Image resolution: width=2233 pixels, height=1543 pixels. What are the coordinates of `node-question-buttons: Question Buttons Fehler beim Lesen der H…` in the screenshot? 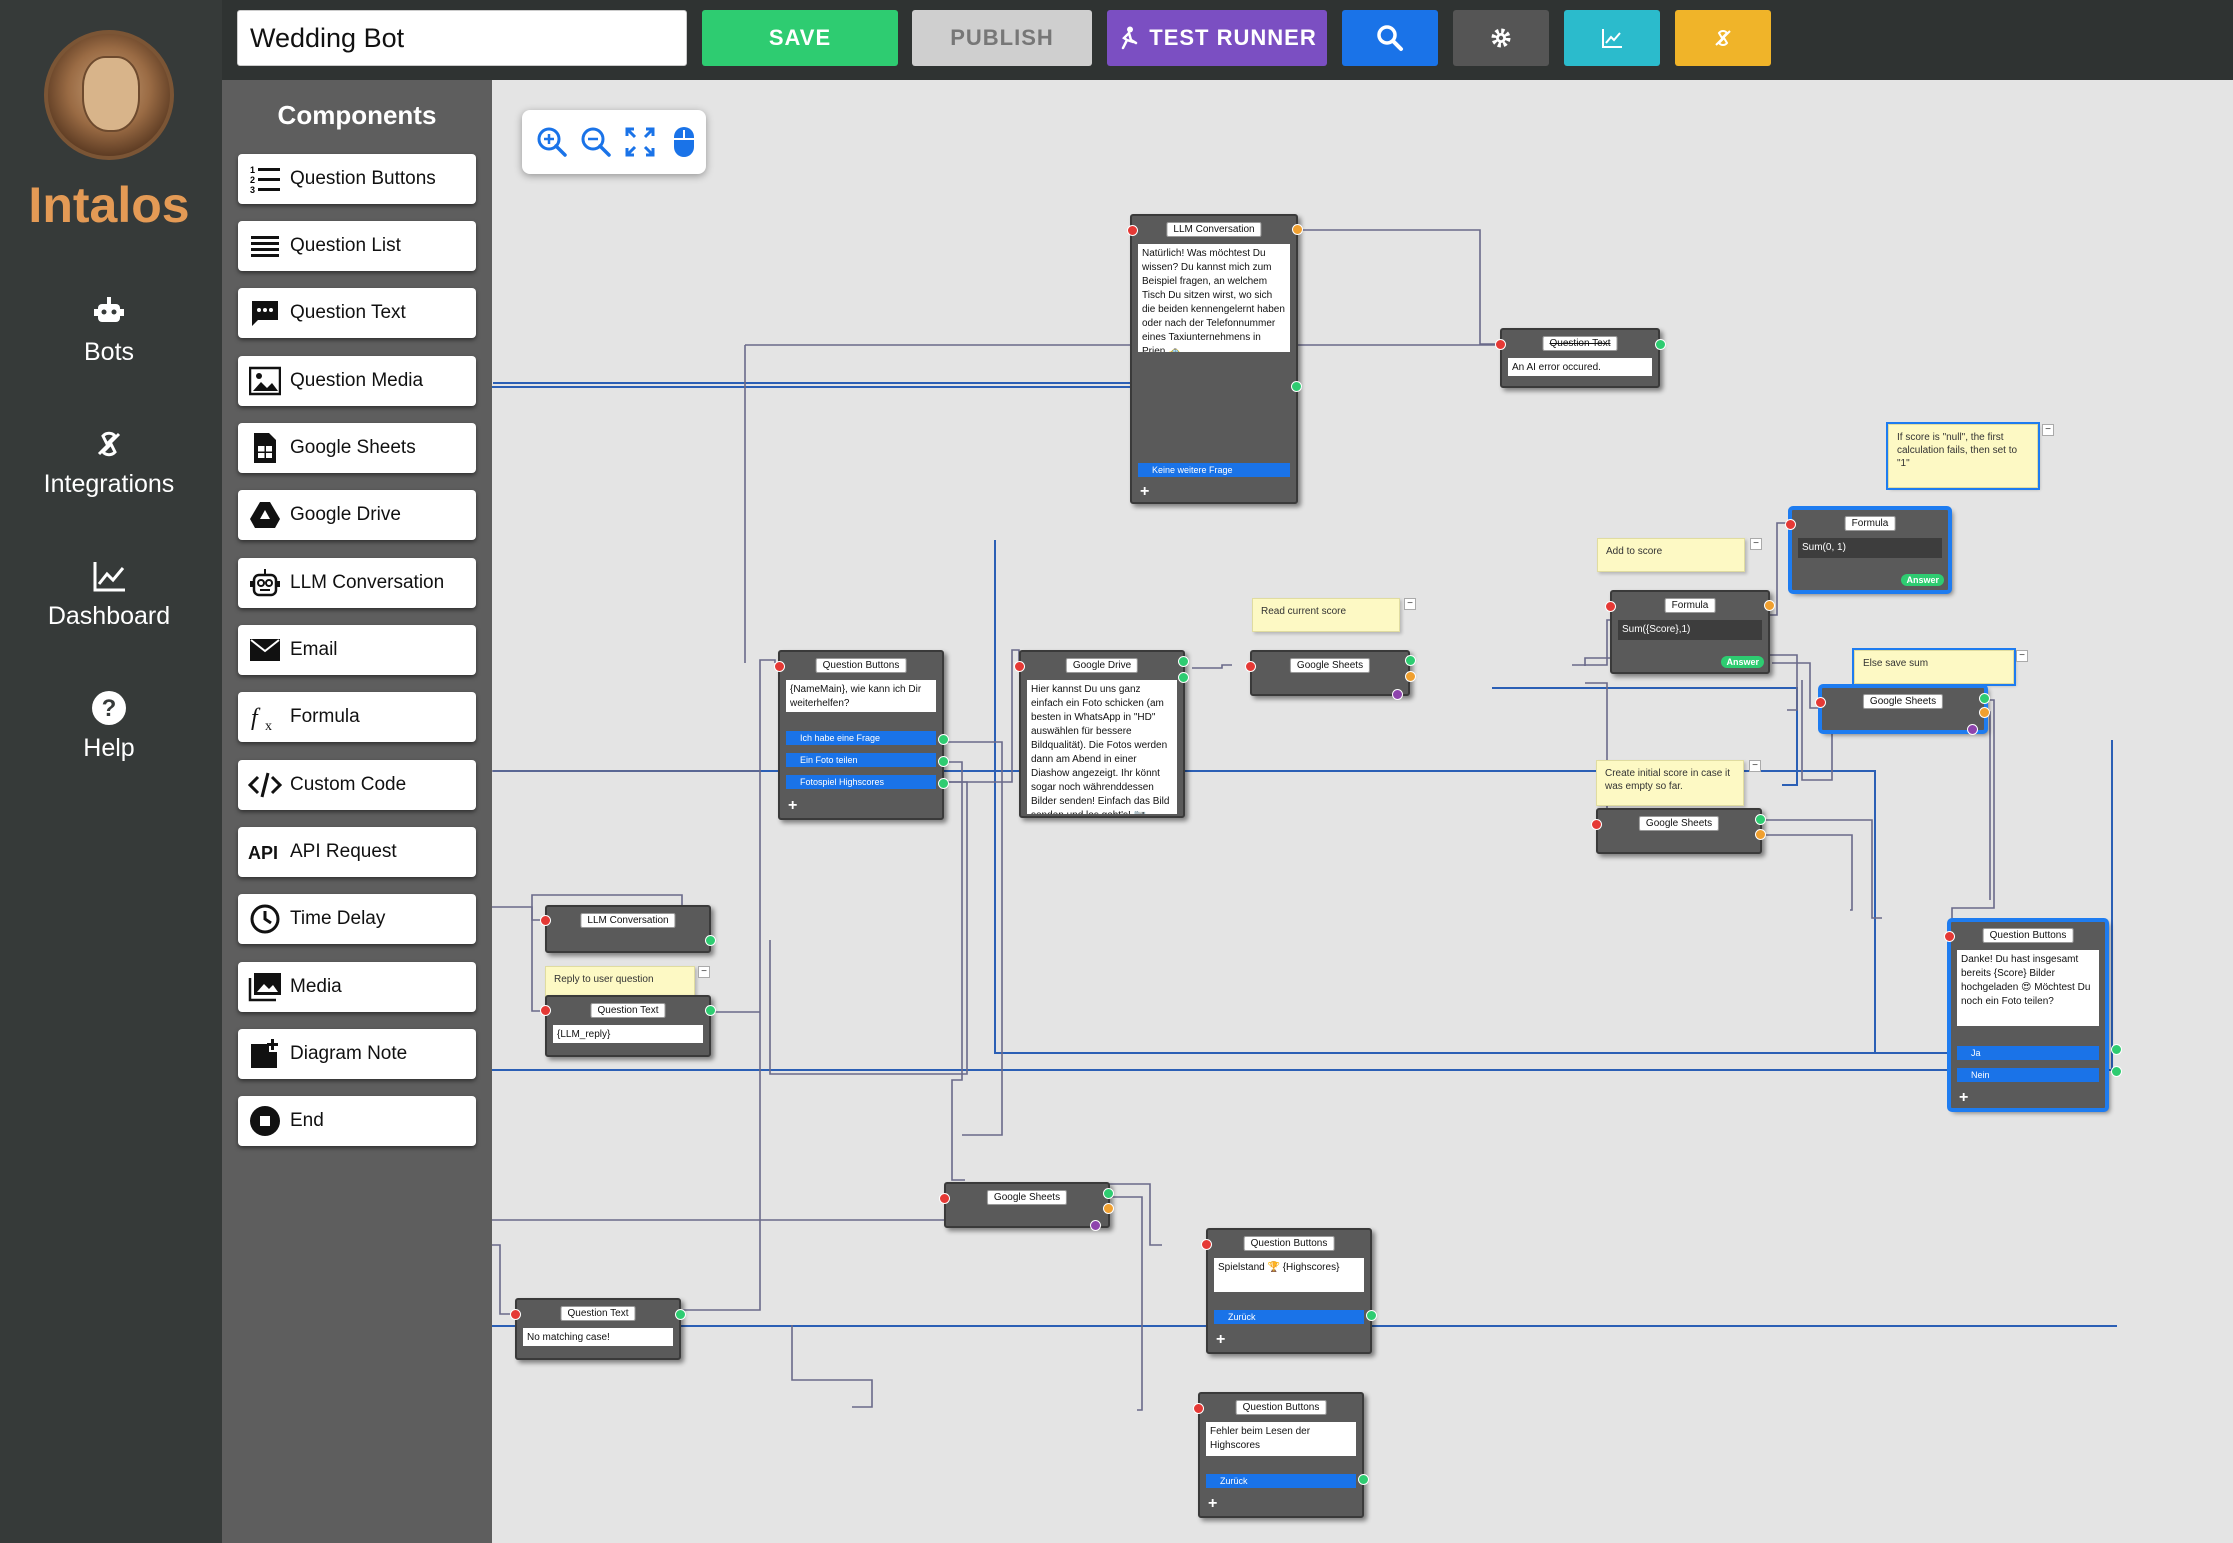 It's located at (1281, 1455).